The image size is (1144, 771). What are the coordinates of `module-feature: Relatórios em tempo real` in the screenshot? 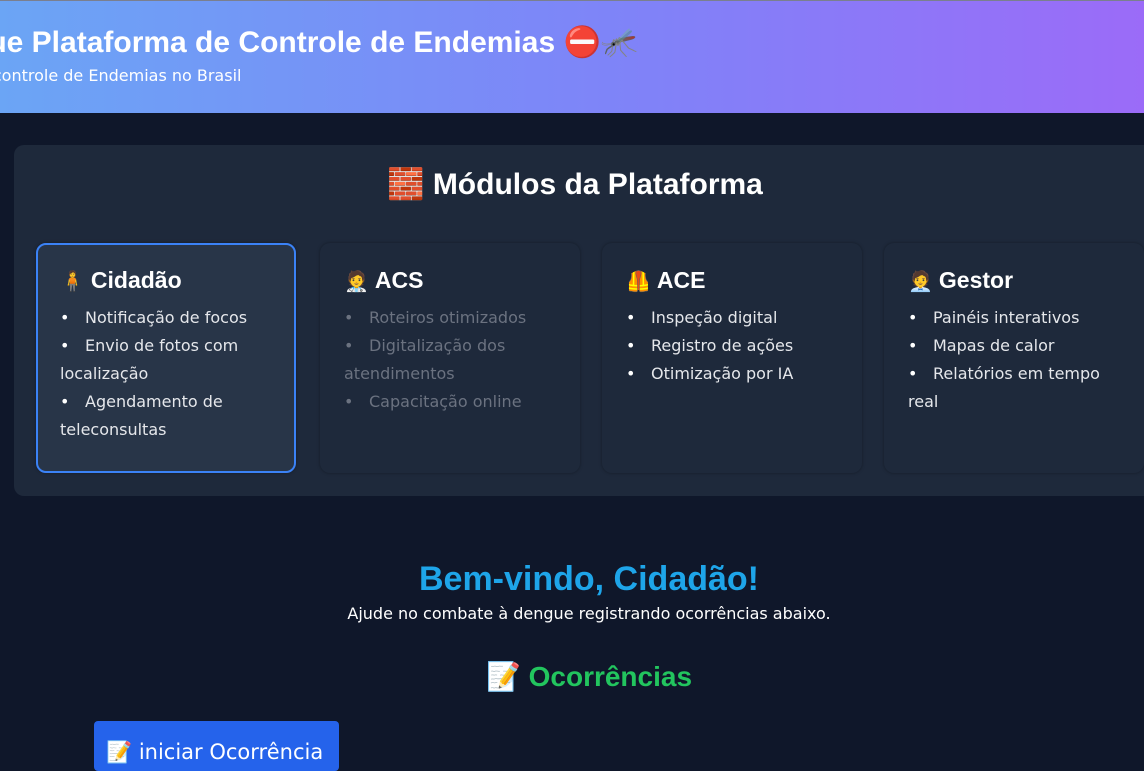 It's located at (1019, 388).